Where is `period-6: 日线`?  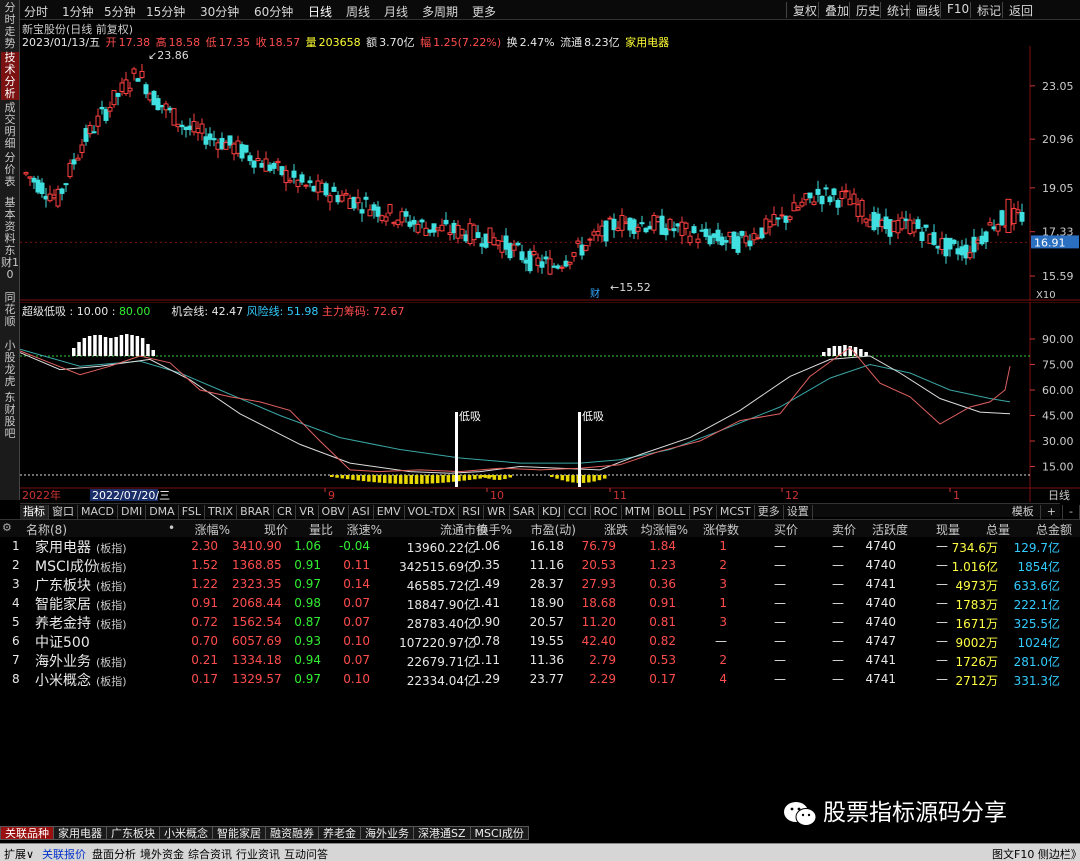 period-6: 日线 is located at coordinates (320, 11).